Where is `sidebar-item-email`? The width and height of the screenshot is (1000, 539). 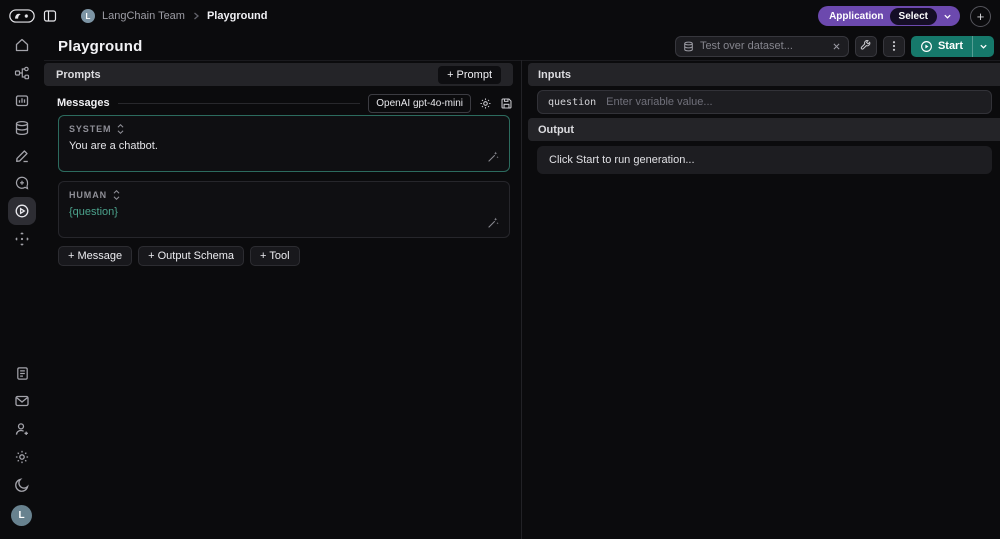 sidebar-item-email is located at coordinates (22, 401).